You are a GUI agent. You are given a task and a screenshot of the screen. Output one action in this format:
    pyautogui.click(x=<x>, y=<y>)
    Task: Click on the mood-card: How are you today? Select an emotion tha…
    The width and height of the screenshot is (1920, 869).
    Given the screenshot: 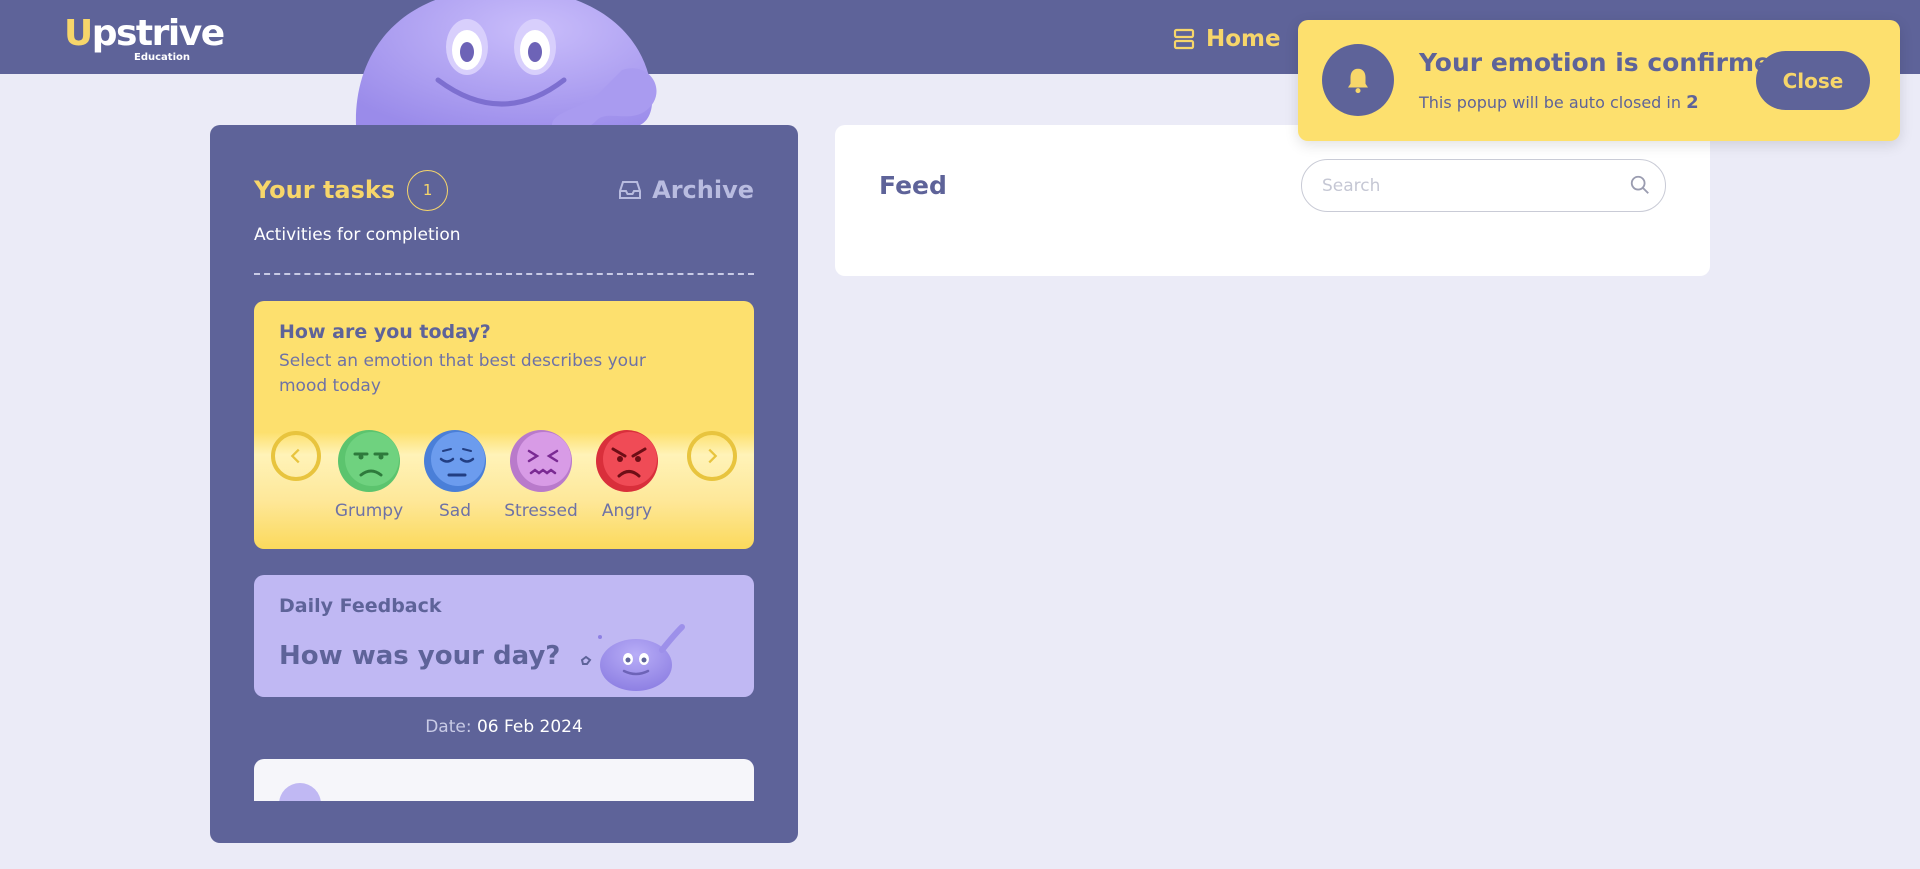 What is the action you would take?
    pyautogui.click(x=504, y=425)
    